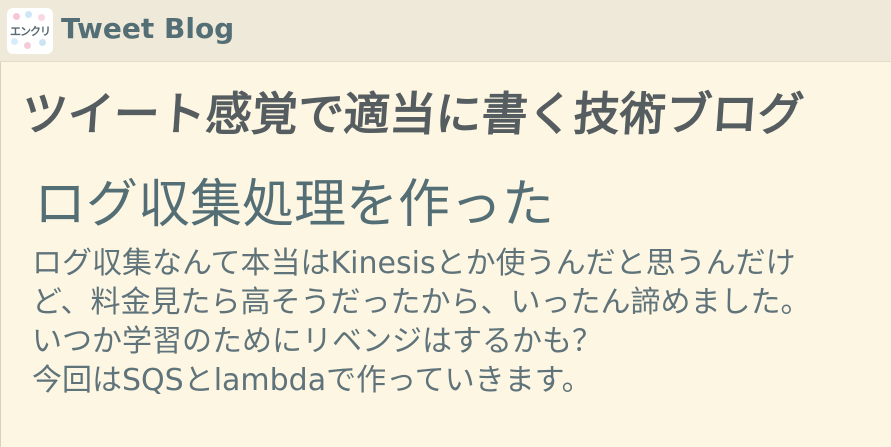 Image resolution: width=891 pixels, height=447 pixels. Describe the element at coordinates (312, 380) in the screenshot. I see `post-paragraph: 今回はSQSとlambdaで作っていきます。` at that location.